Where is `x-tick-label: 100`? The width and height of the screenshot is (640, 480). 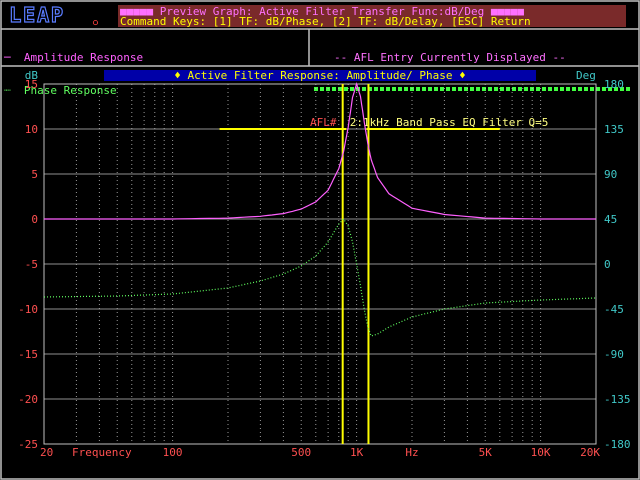 x-tick-label: 100 is located at coordinates (173, 452).